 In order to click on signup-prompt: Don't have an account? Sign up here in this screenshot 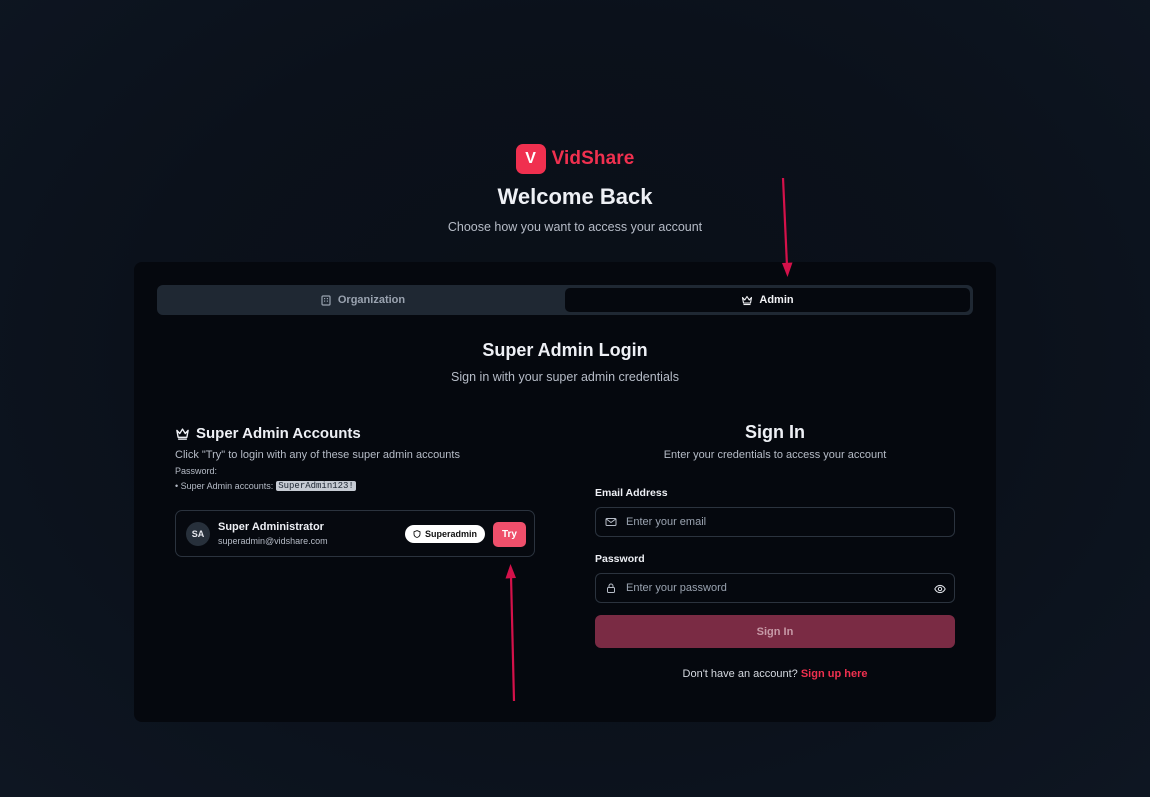, I will do `click(775, 674)`.